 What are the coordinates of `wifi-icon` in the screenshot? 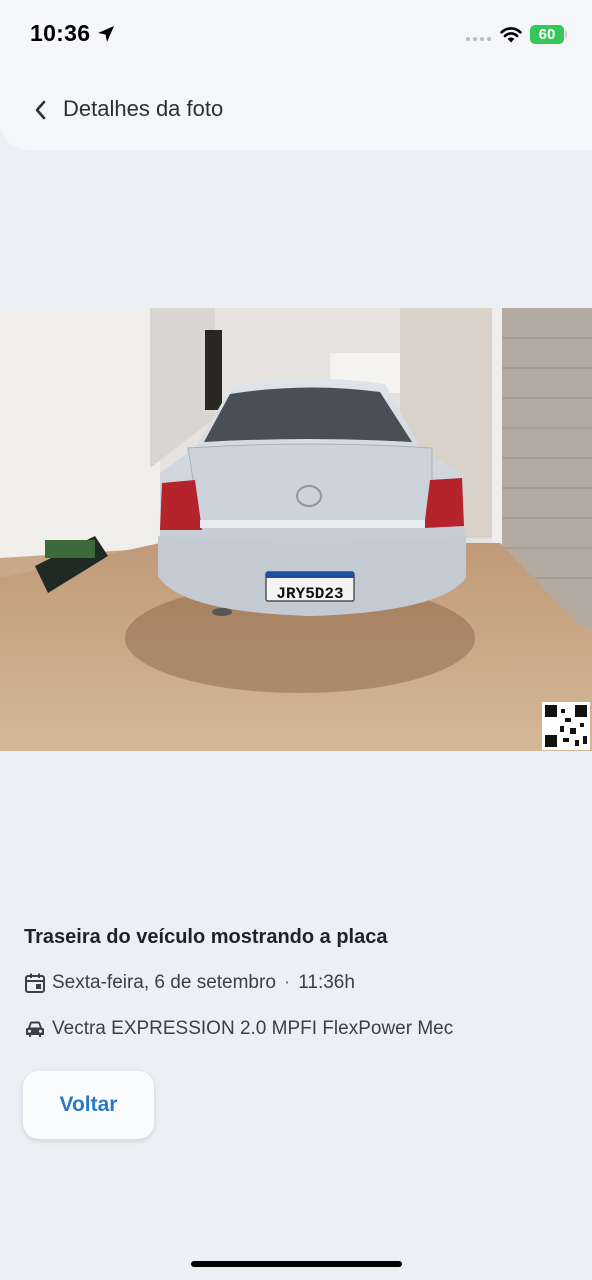 It's located at (511, 35).